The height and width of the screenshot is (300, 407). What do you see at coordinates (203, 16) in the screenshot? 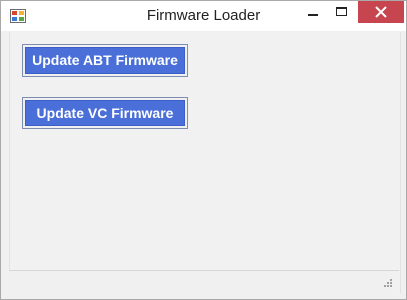
I see `title-bar: Firmware Loader` at bounding box center [203, 16].